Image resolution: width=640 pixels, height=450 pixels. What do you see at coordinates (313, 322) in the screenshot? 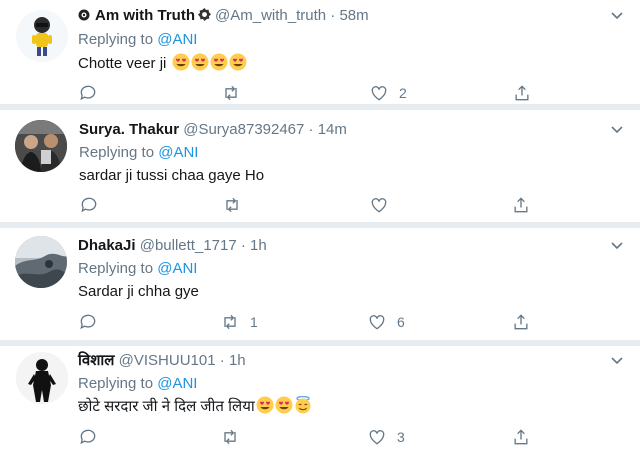
I see `action-bar: 1 6` at bounding box center [313, 322].